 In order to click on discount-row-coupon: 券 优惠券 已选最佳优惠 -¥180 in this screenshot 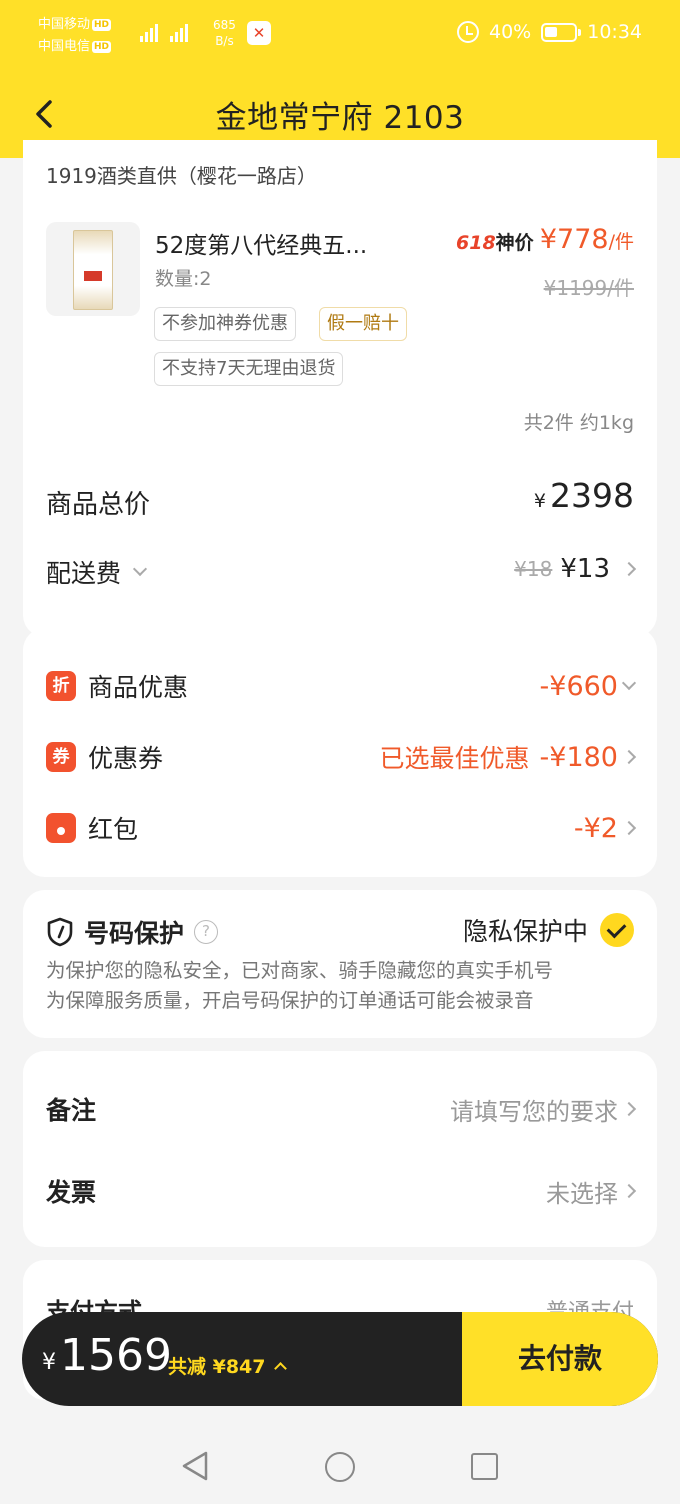, I will do `click(341, 757)`.